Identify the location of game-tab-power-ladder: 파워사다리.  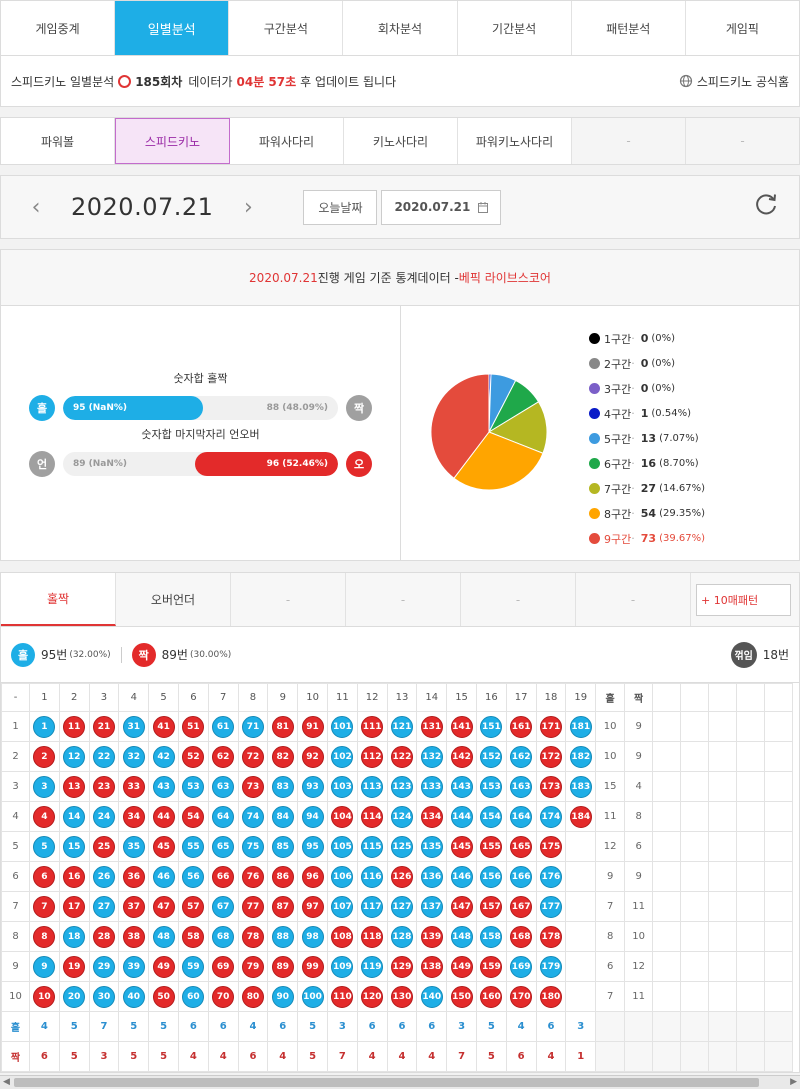
(287, 141).